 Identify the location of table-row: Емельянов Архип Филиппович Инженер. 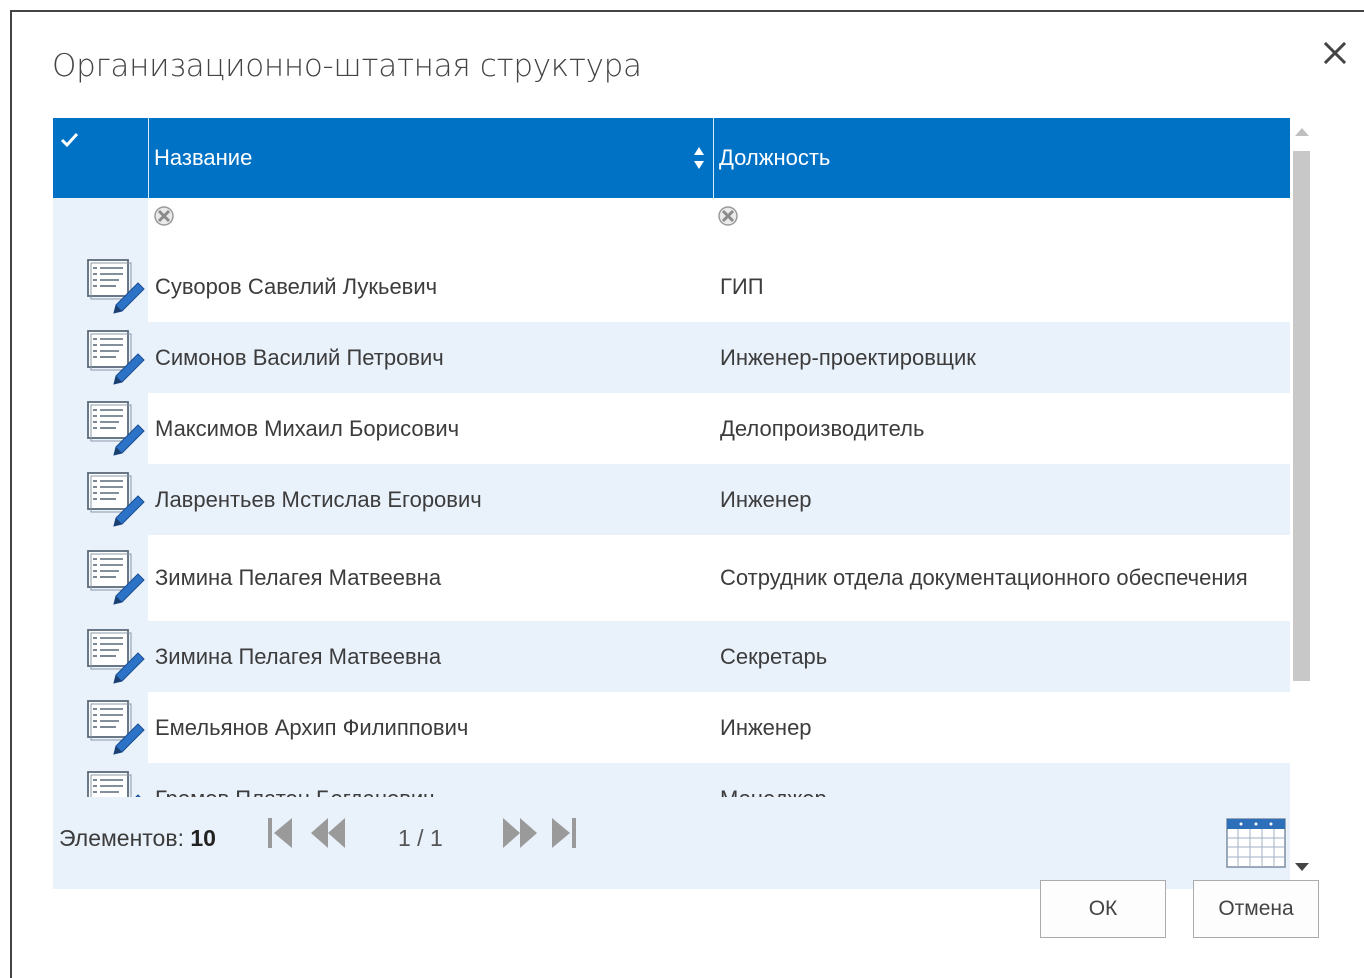
(674, 727).